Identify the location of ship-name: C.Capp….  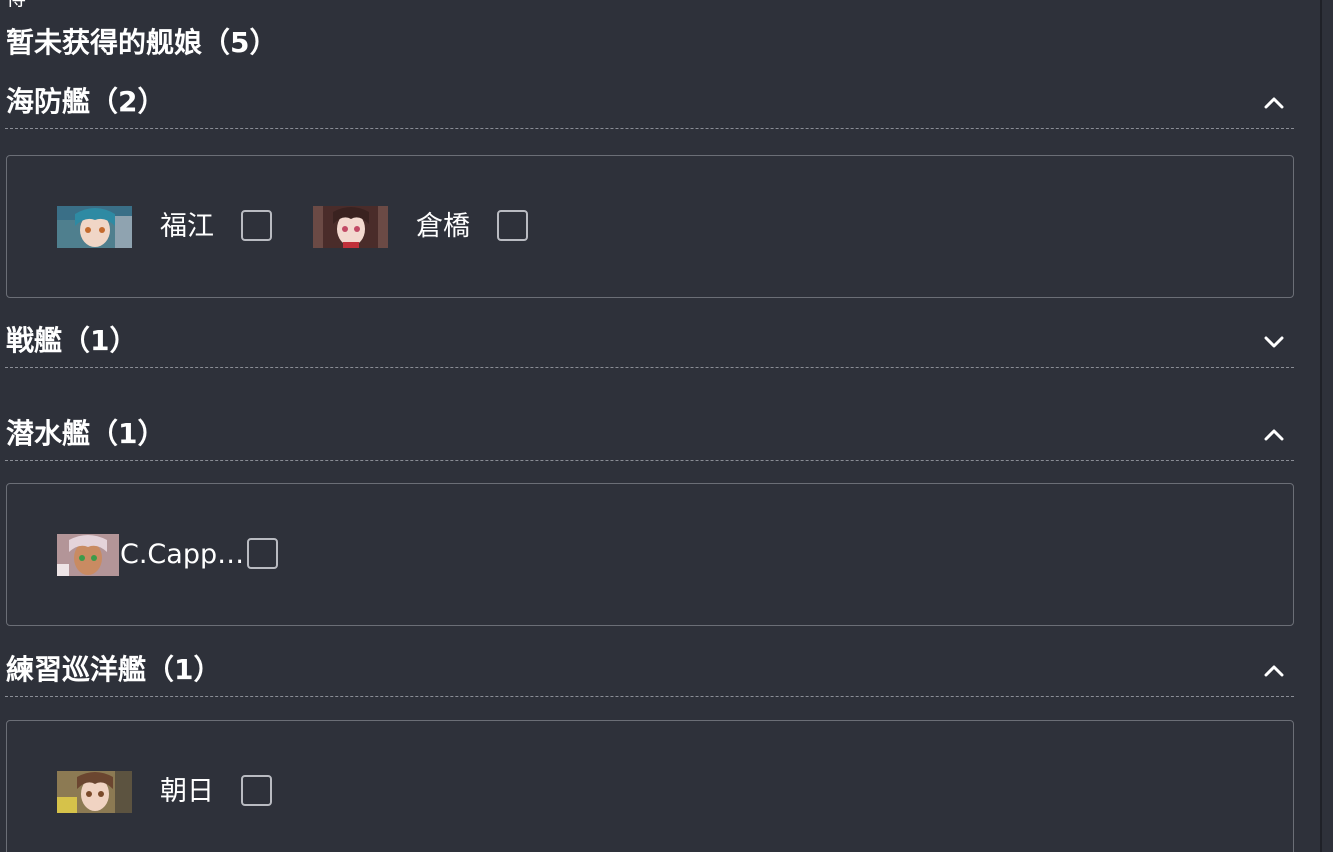
(182, 554).